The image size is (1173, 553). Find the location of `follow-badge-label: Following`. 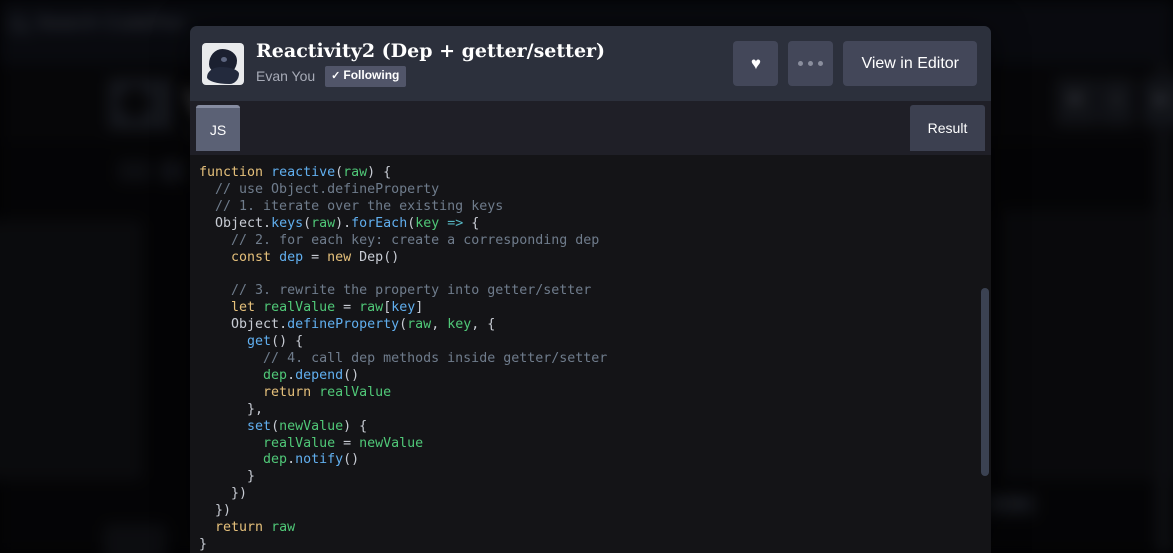

follow-badge-label: Following is located at coordinates (371, 75).